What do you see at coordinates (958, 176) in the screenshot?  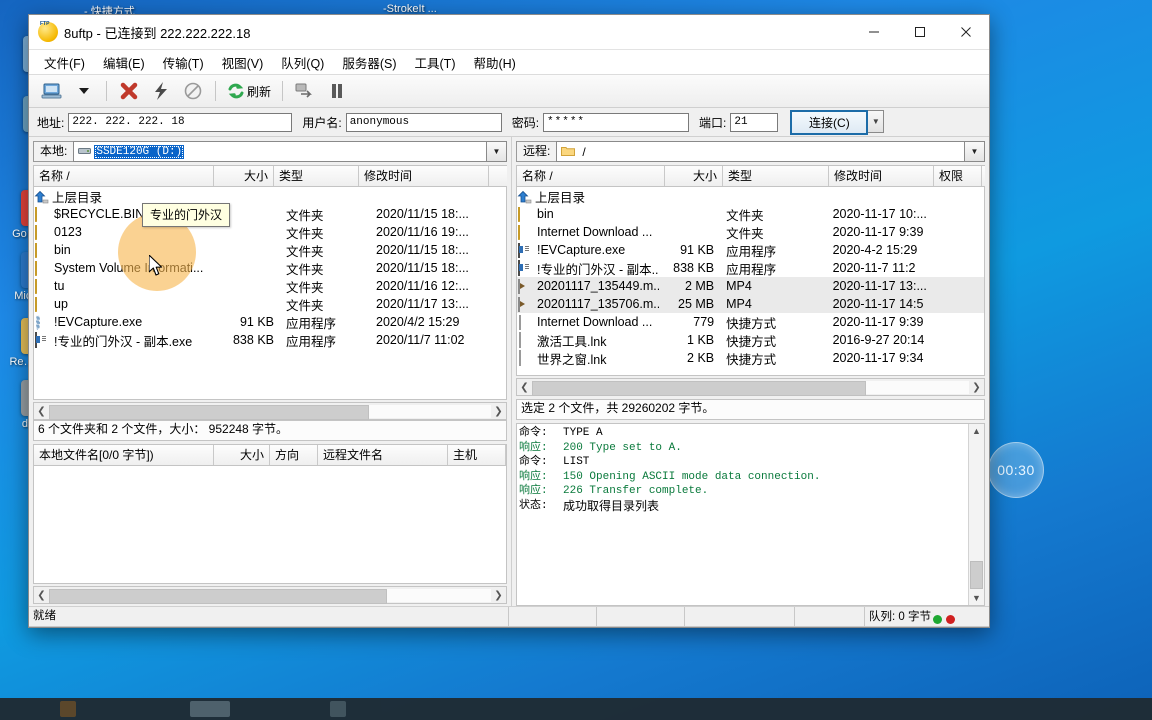 I see `column-header-4: 权限` at bounding box center [958, 176].